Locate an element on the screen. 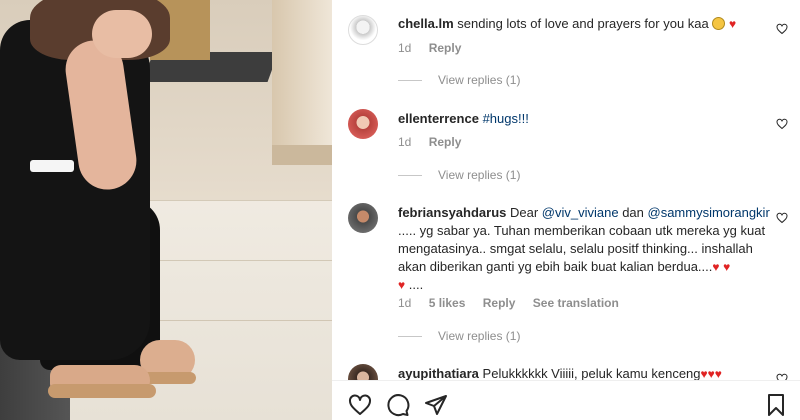  comment-body: ellenterrence #hugs!!! is located at coordinates (588, 118).